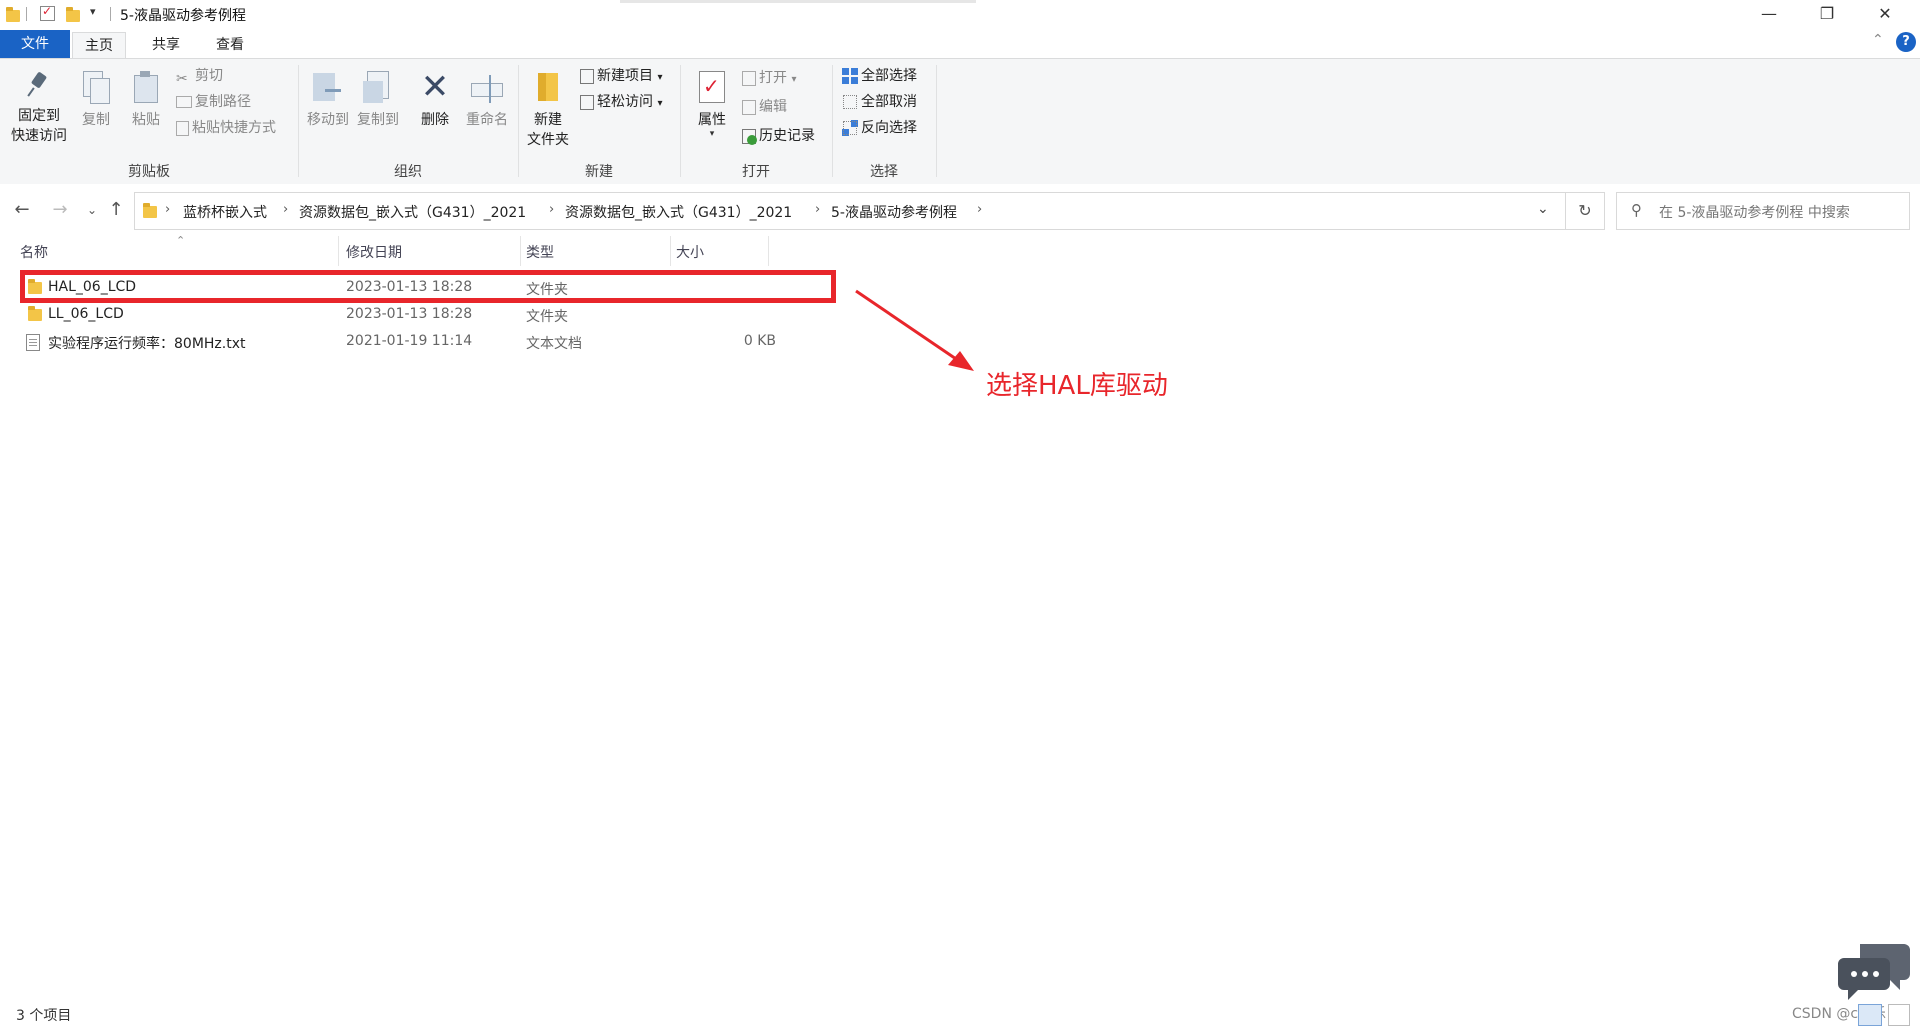 The height and width of the screenshot is (1030, 1920). What do you see at coordinates (408, 172) in the screenshot?
I see `organize-group-label: 组织` at bounding box center [408, 172].